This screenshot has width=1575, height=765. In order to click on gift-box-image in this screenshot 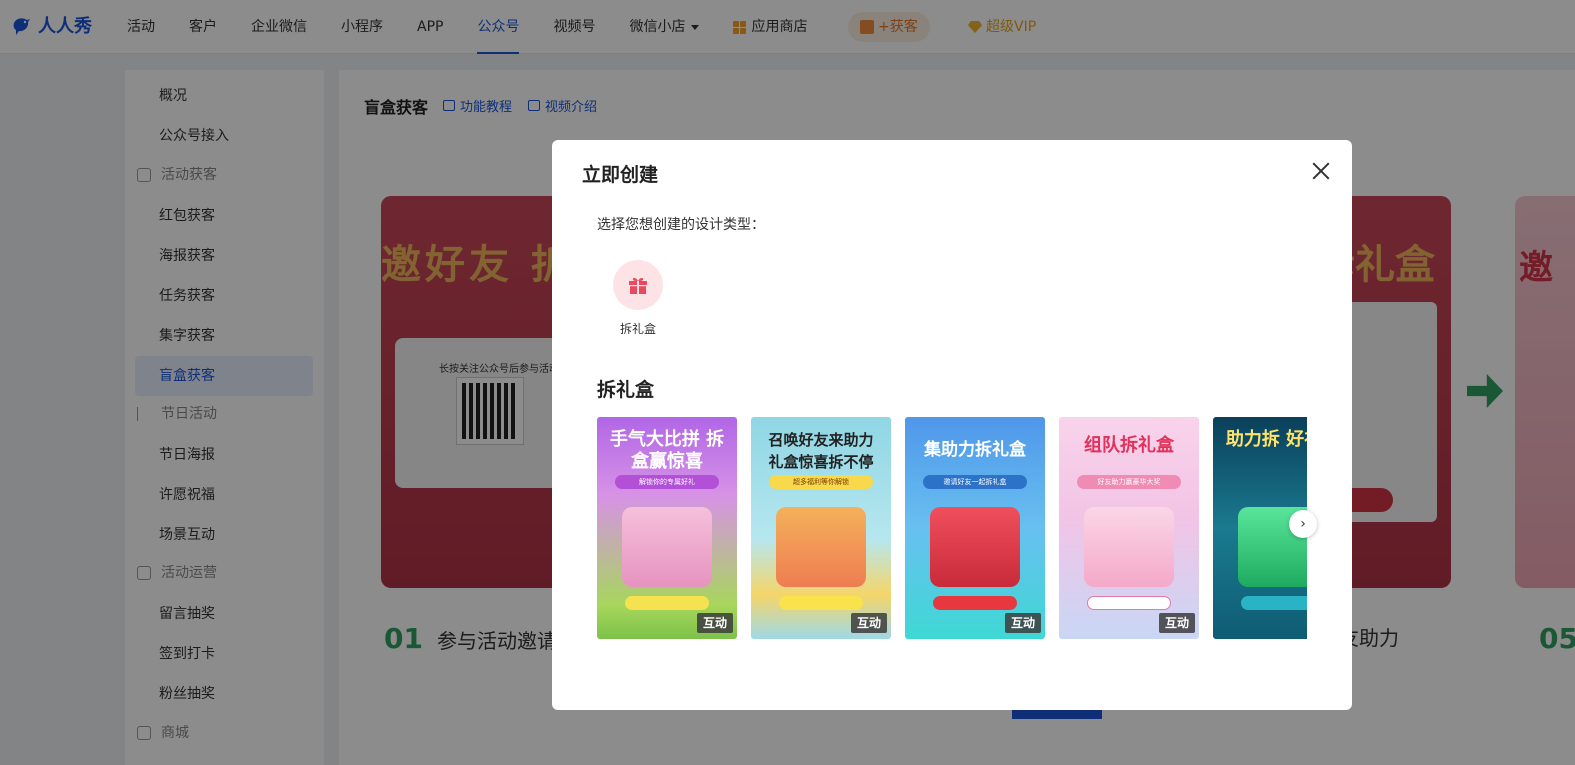, I will do `click(821, 547)`.